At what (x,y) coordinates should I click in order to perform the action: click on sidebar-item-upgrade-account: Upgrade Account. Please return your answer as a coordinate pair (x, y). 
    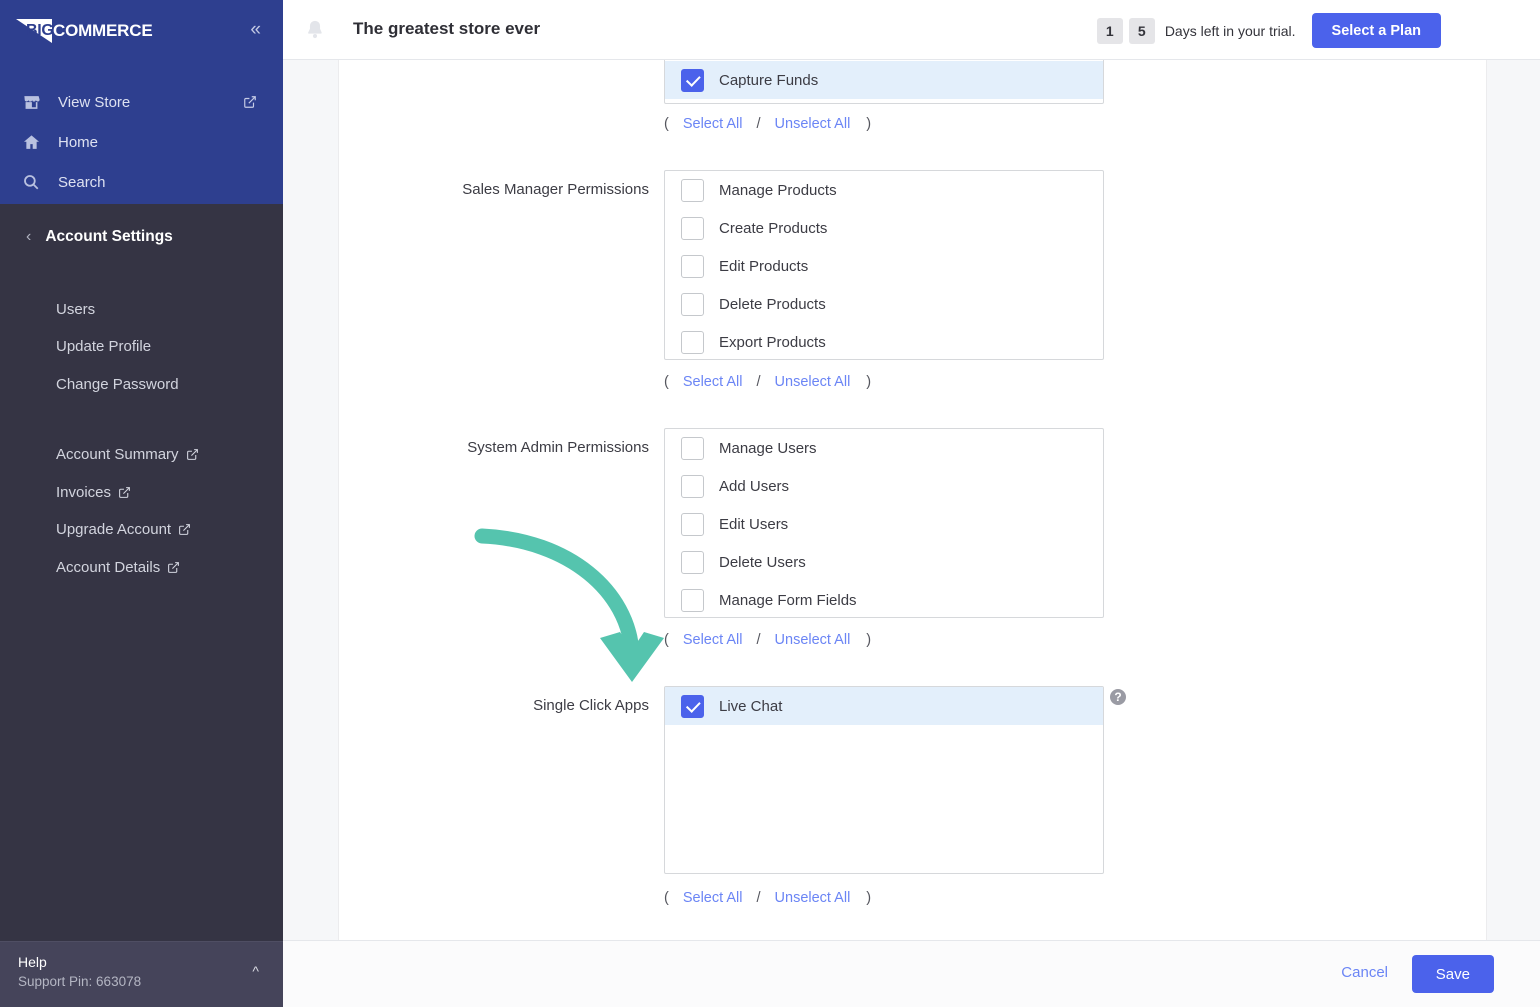
    Looking at the image, I should click on (141, 529).